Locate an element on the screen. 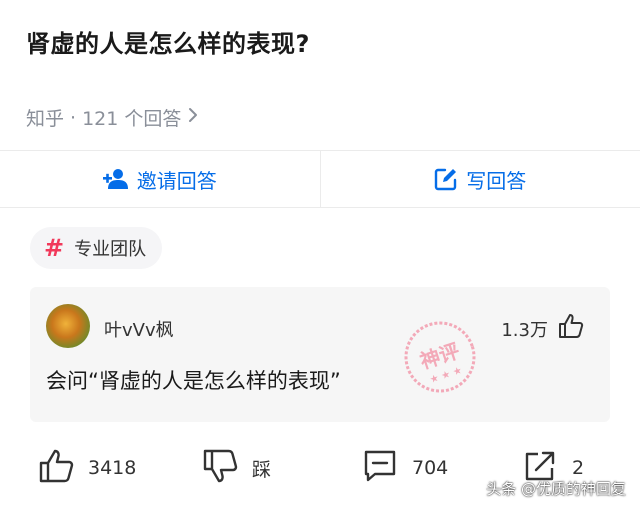 The width and height of the screenshot is (640, 510). topic-tag-label: 专业团队 is located at coordinates (110, 249).